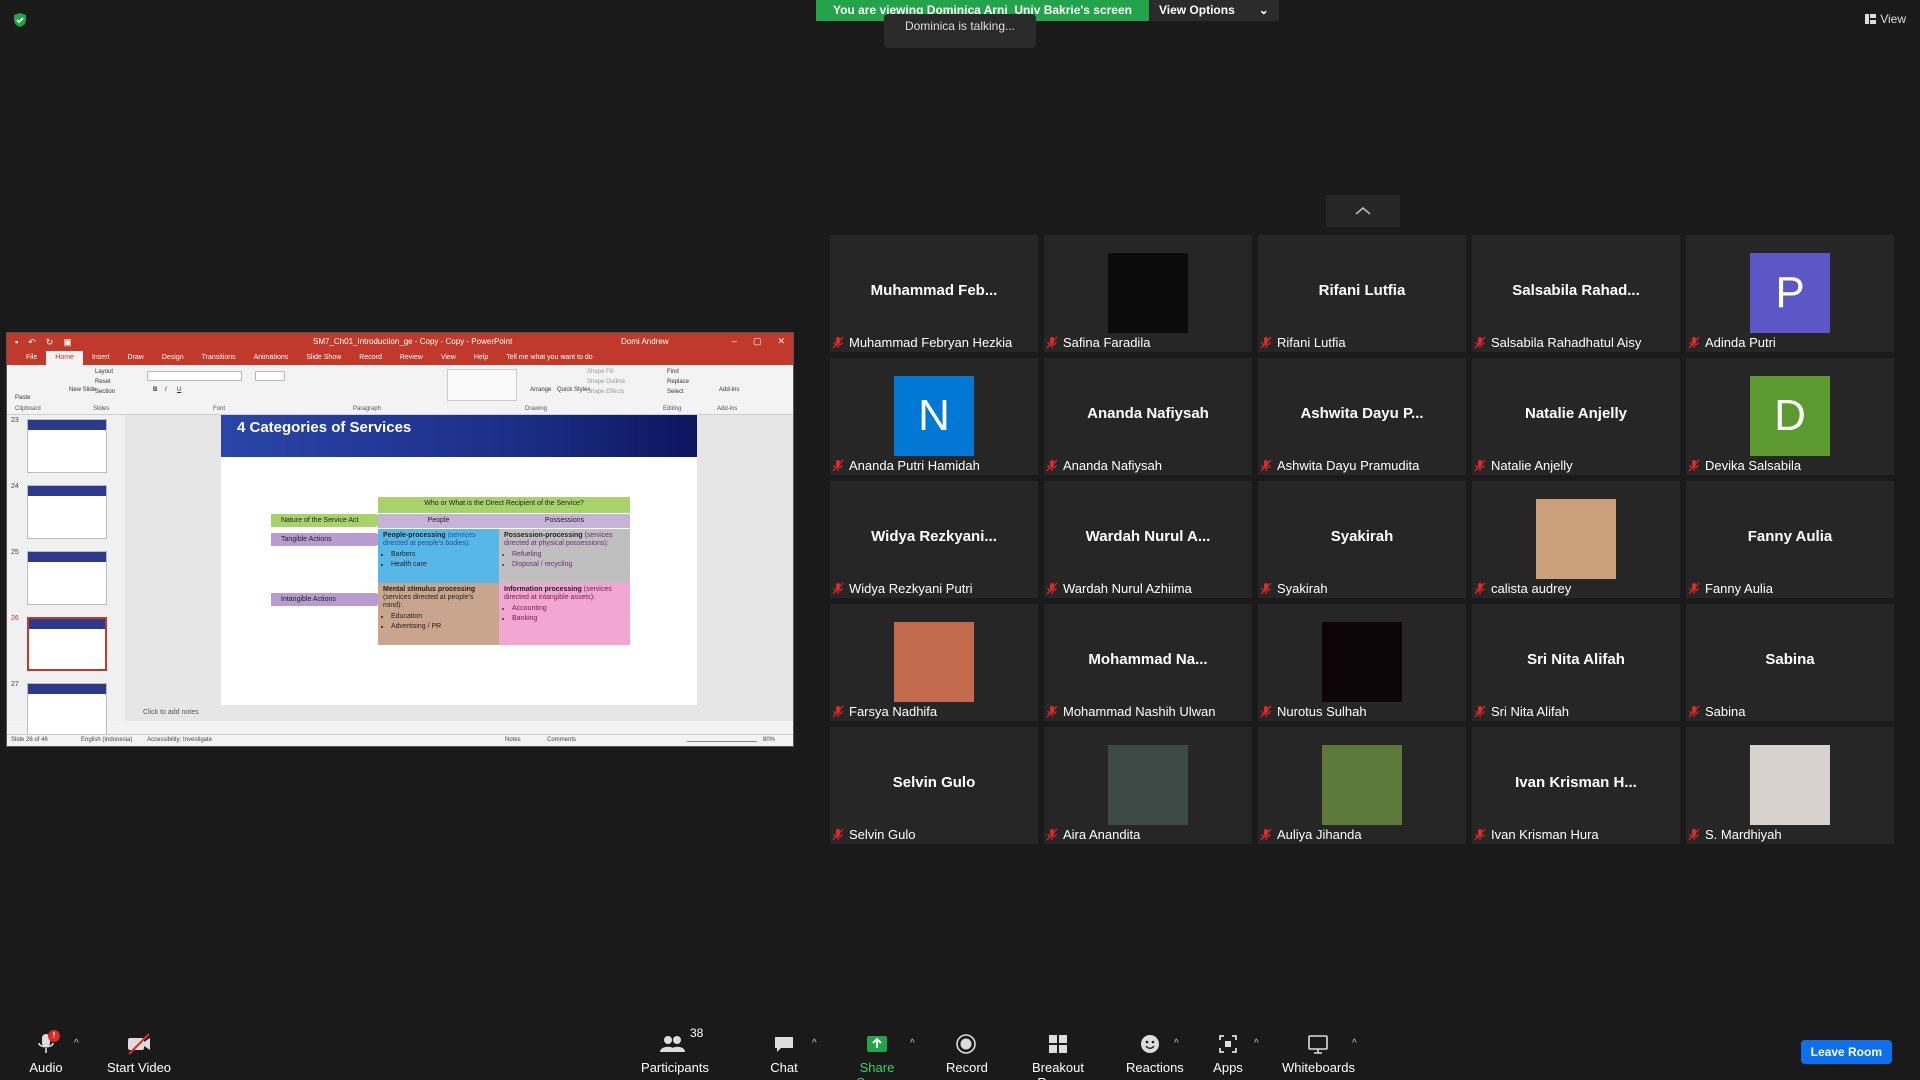 Image resolution: width=1920 pixels, height=1080 pixels. Describe the element at coordinates (481, 358) in the screenshot. I see `tab-help: Help` at that location.